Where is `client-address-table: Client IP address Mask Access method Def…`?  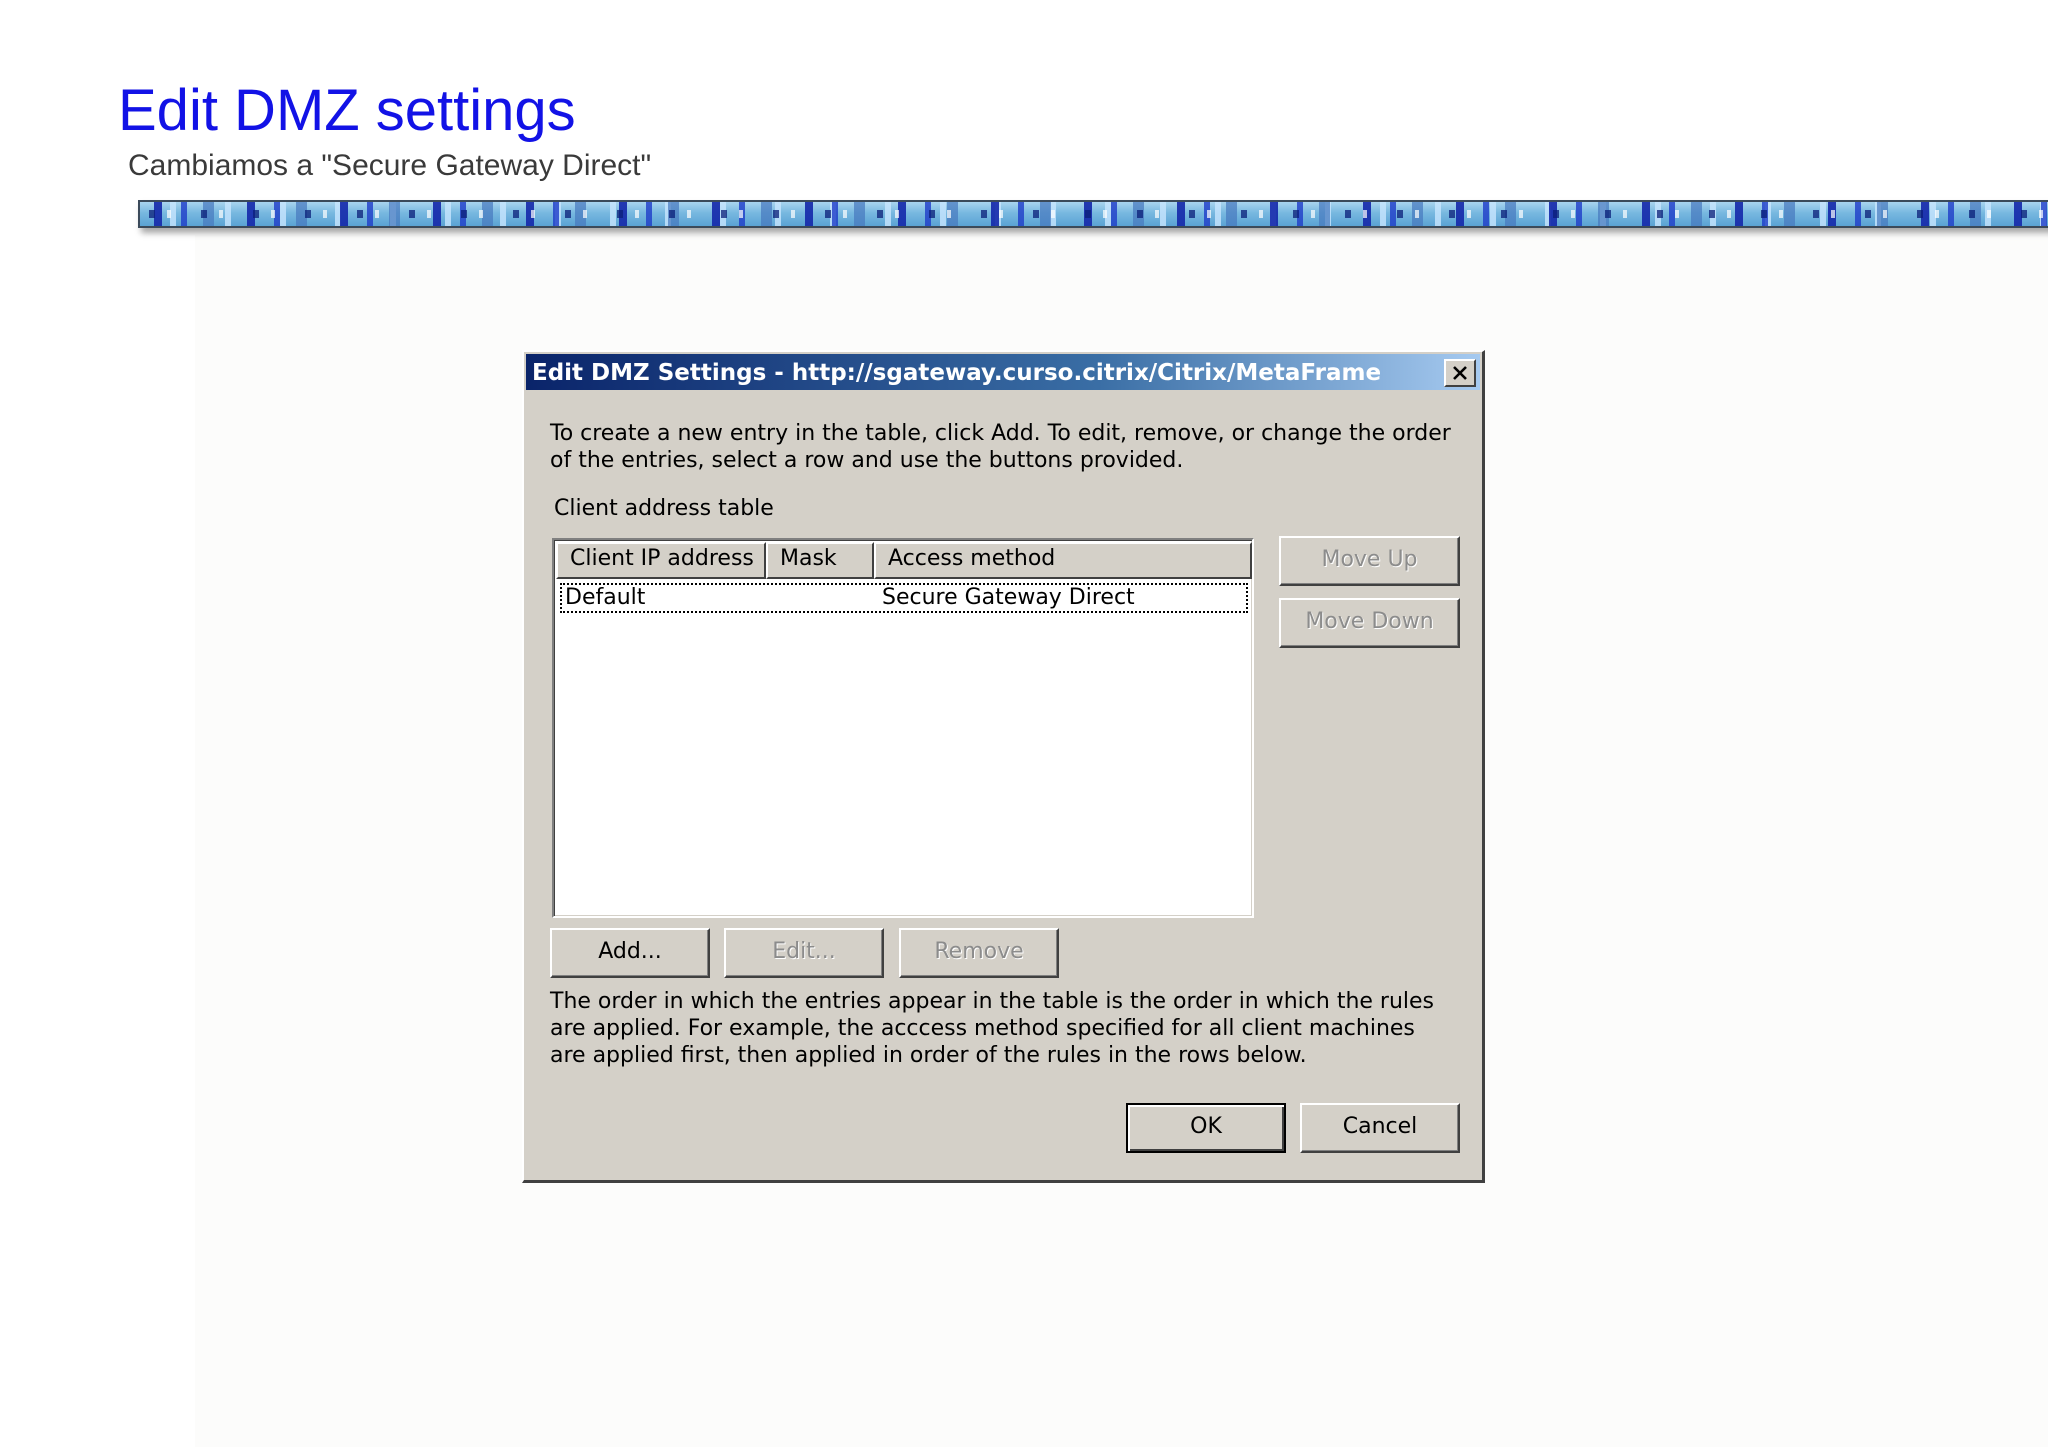
client-address-table: Client IP address Mask Access method Def… is located at coordinates (903, 728).